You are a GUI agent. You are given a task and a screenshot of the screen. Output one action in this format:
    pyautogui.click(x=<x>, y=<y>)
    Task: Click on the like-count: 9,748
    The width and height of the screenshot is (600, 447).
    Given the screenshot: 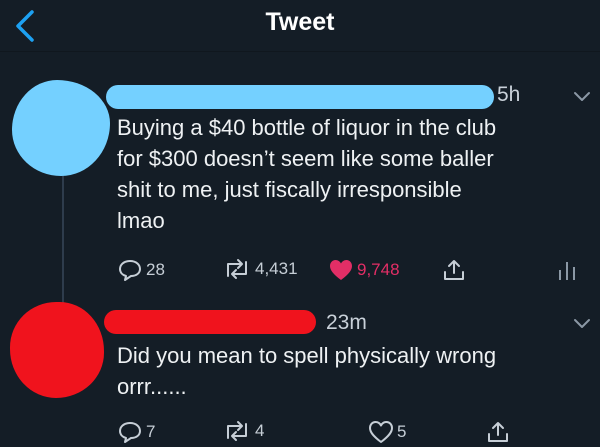 What is the action you would take?
    pyautogui.click(x=378, y=269)
    